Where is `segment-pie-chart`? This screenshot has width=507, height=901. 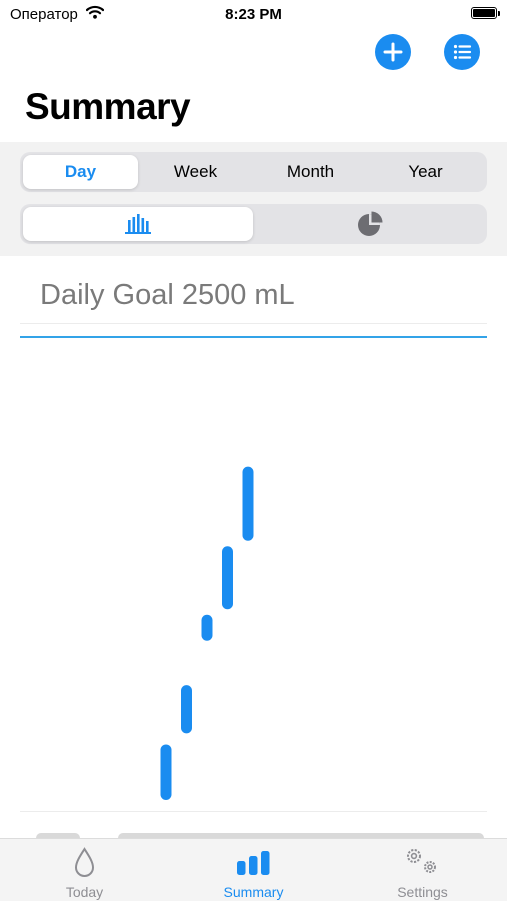 segment-pie-chart is located at coordinates (369, 224).